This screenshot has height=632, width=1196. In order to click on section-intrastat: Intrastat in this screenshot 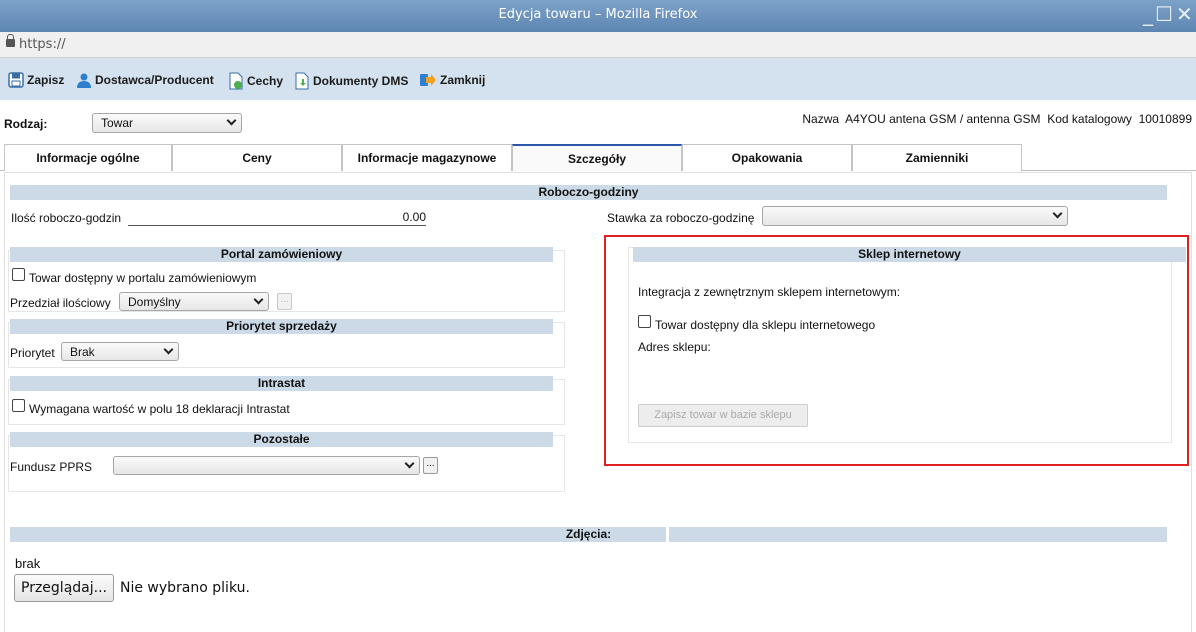, I will do `click(281, 383)`.